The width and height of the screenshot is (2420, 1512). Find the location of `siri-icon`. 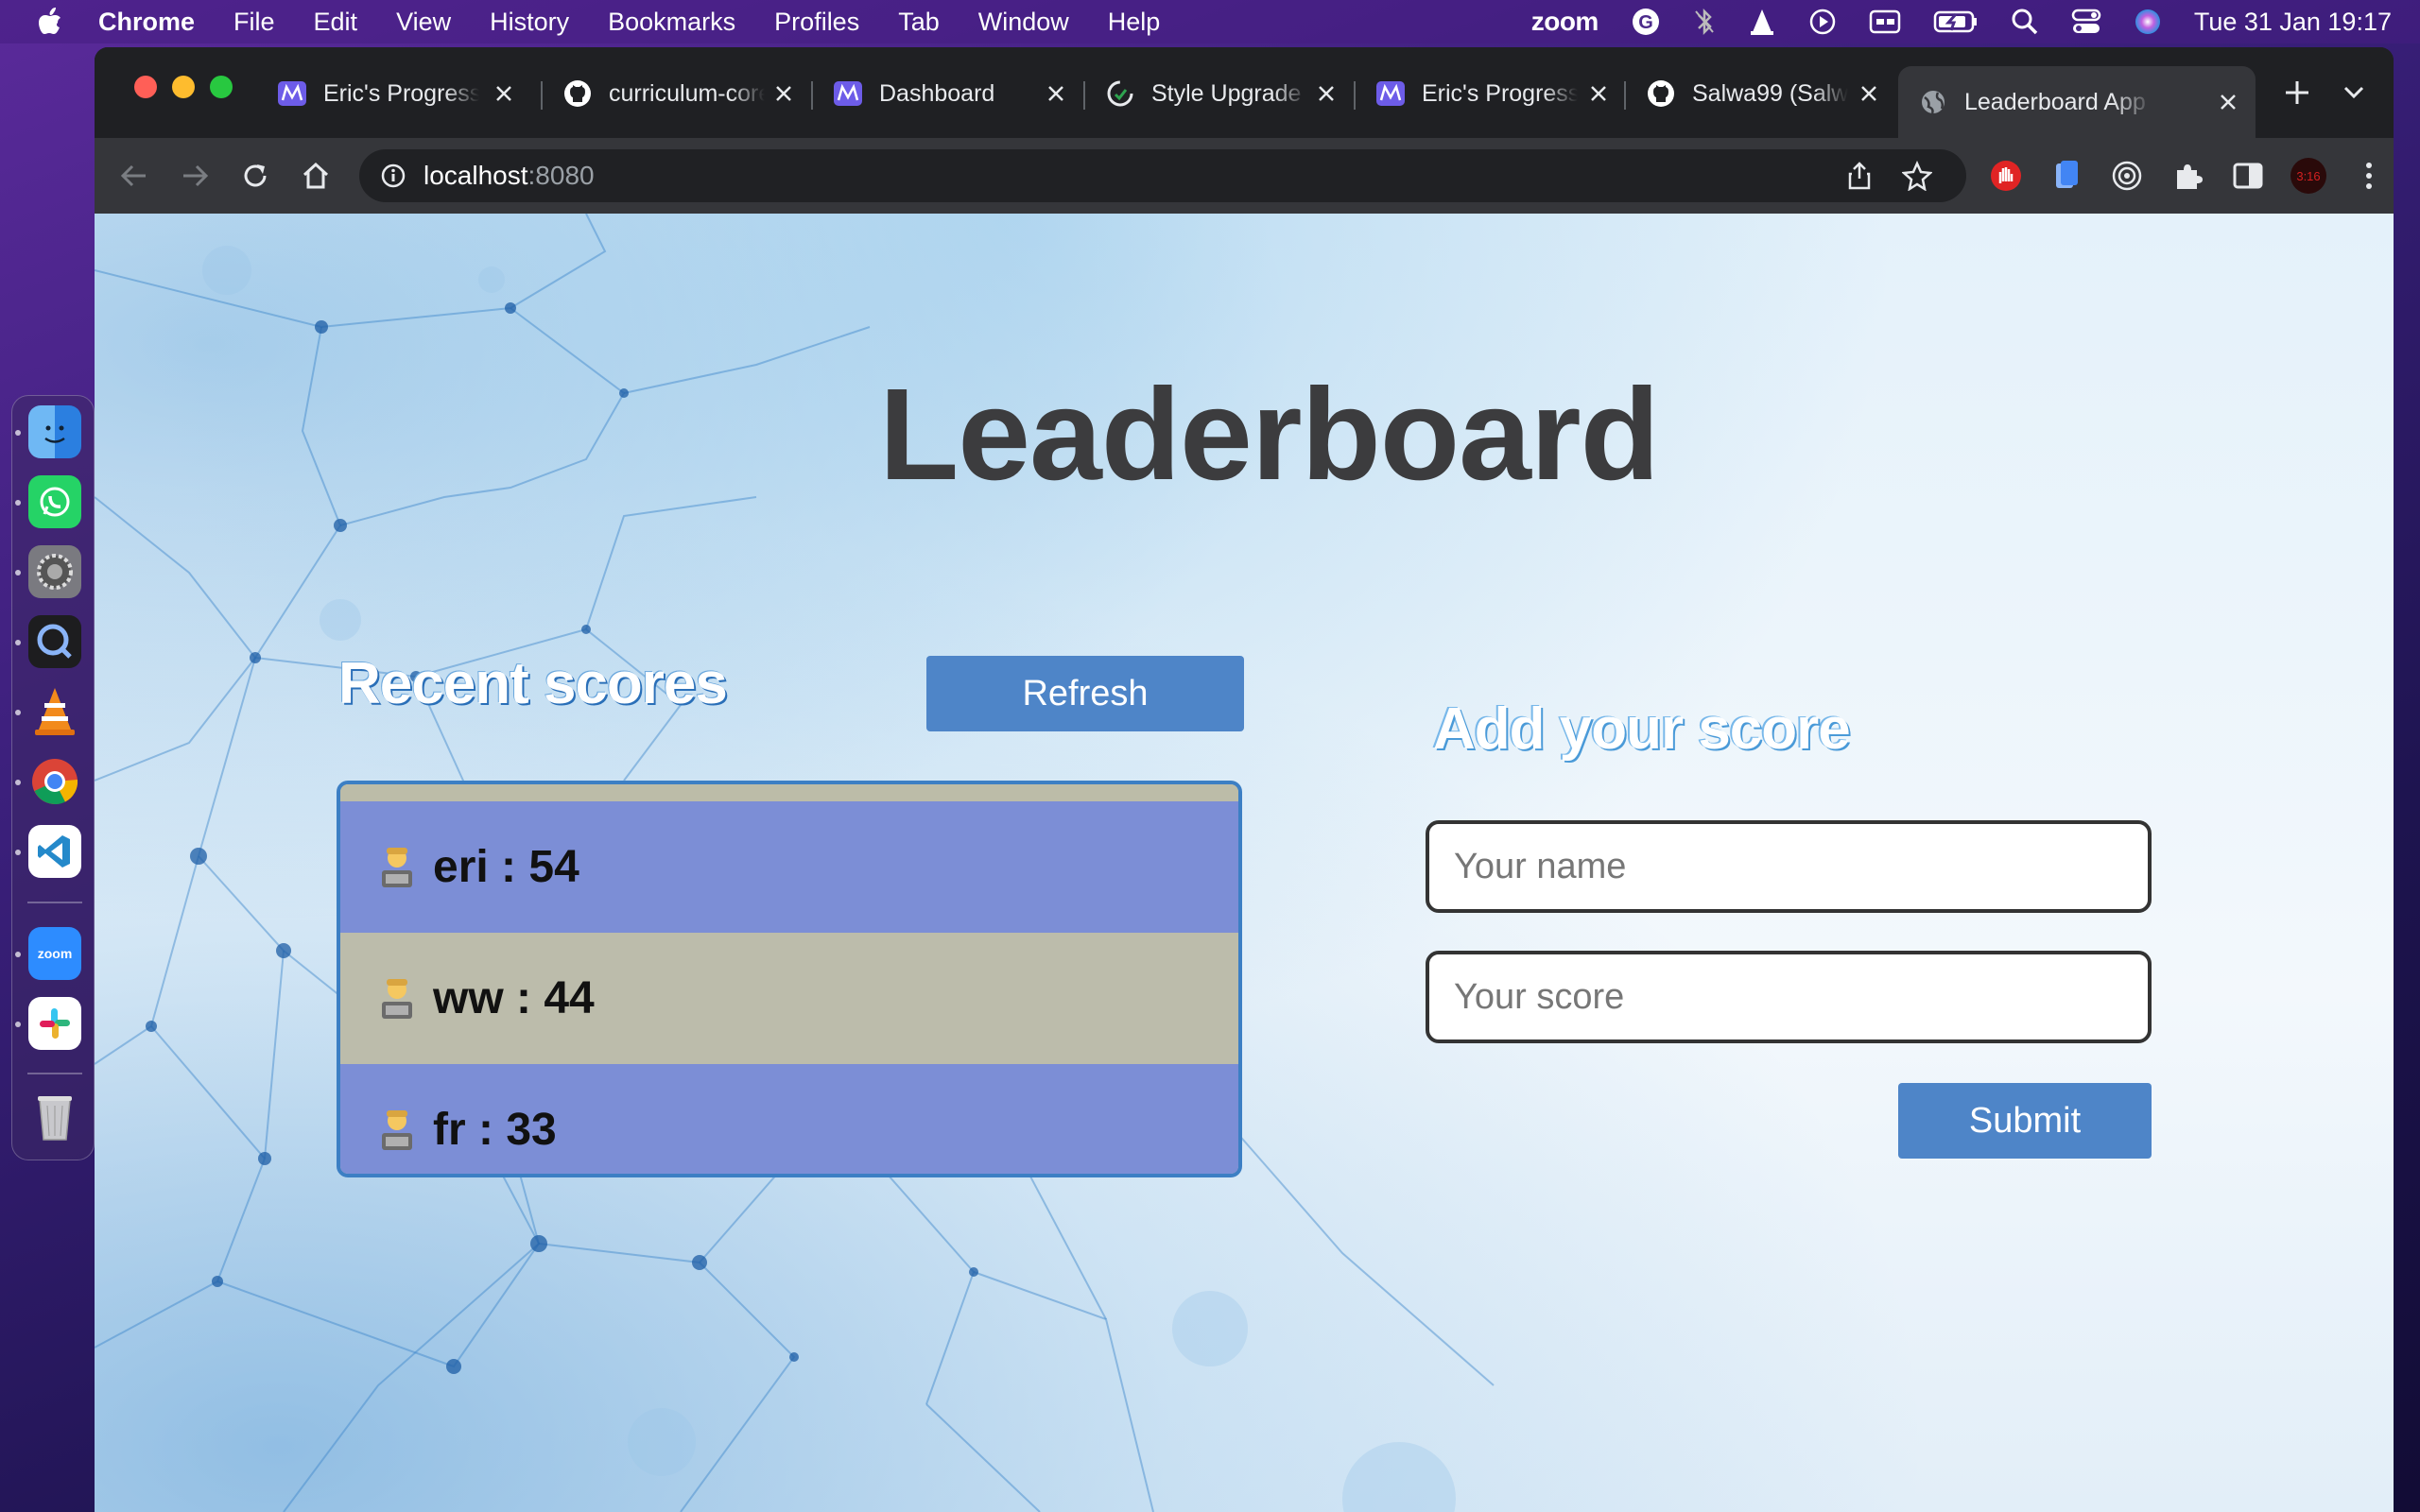

siri-icon is located at coordinates (2148, 22).